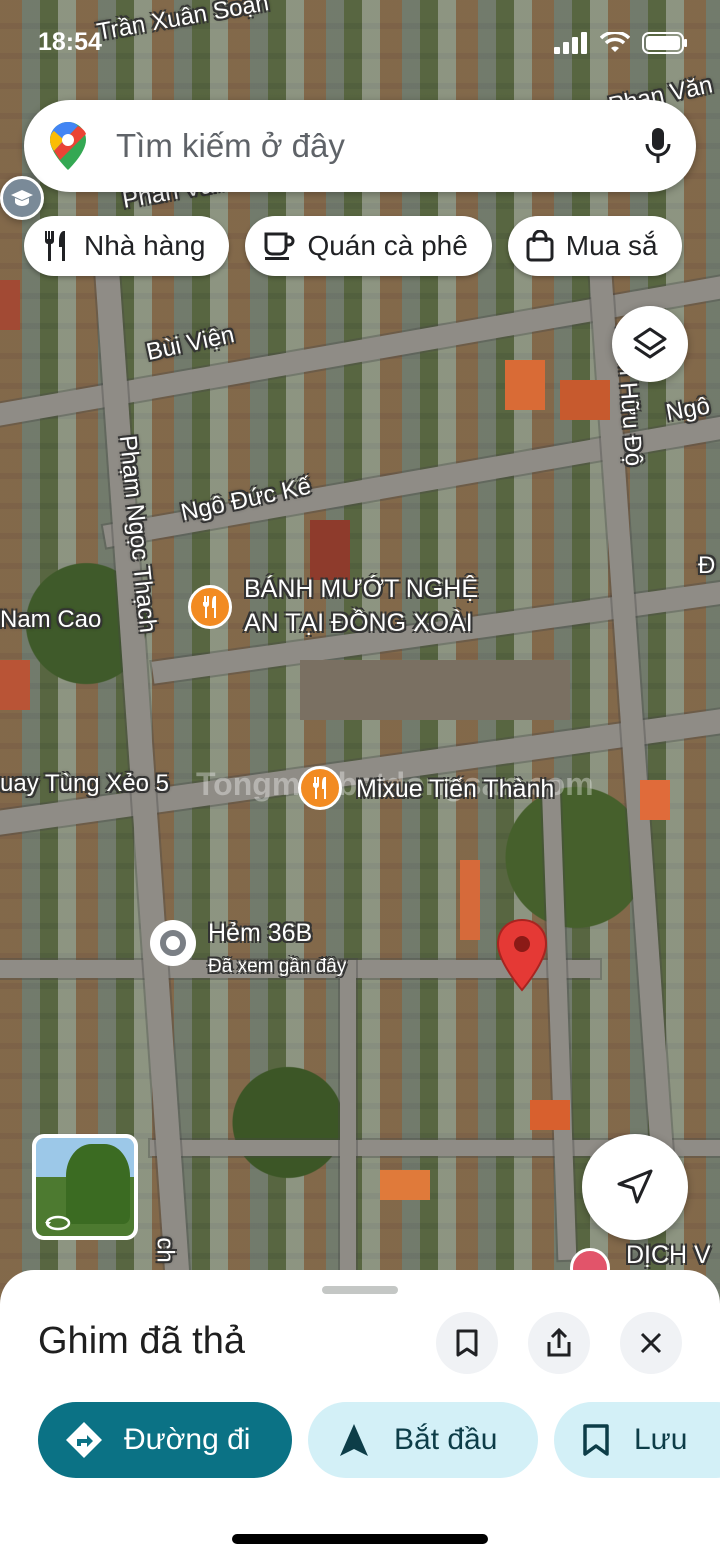  Describe the element at coordinates (360, 1290) in the screenshot. I see `drag-handle` at that location.